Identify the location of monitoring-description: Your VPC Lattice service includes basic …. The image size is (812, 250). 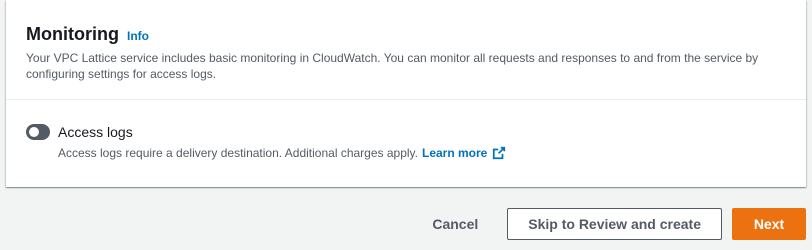
(392, 66).